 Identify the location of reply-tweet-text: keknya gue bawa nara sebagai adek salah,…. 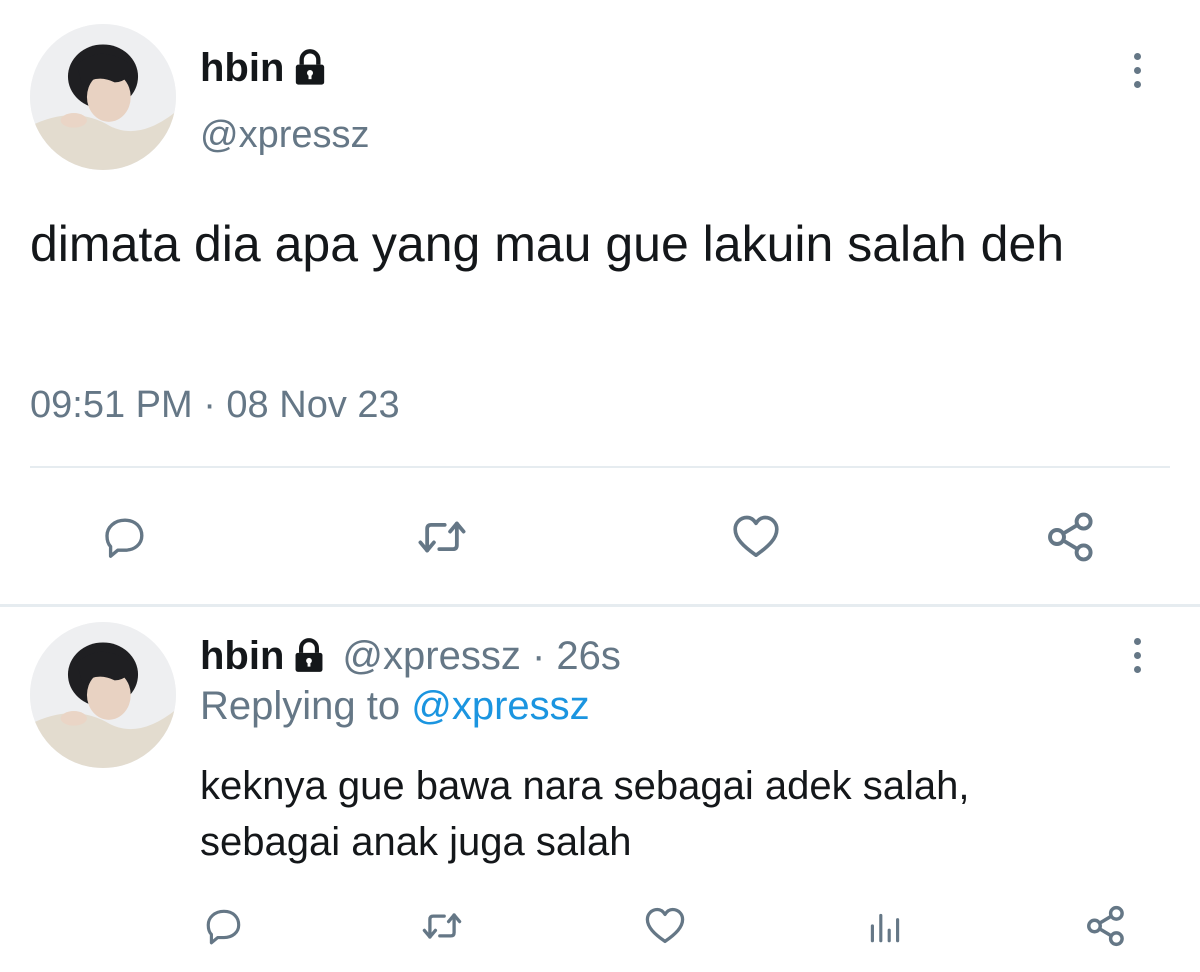
(680, 814).